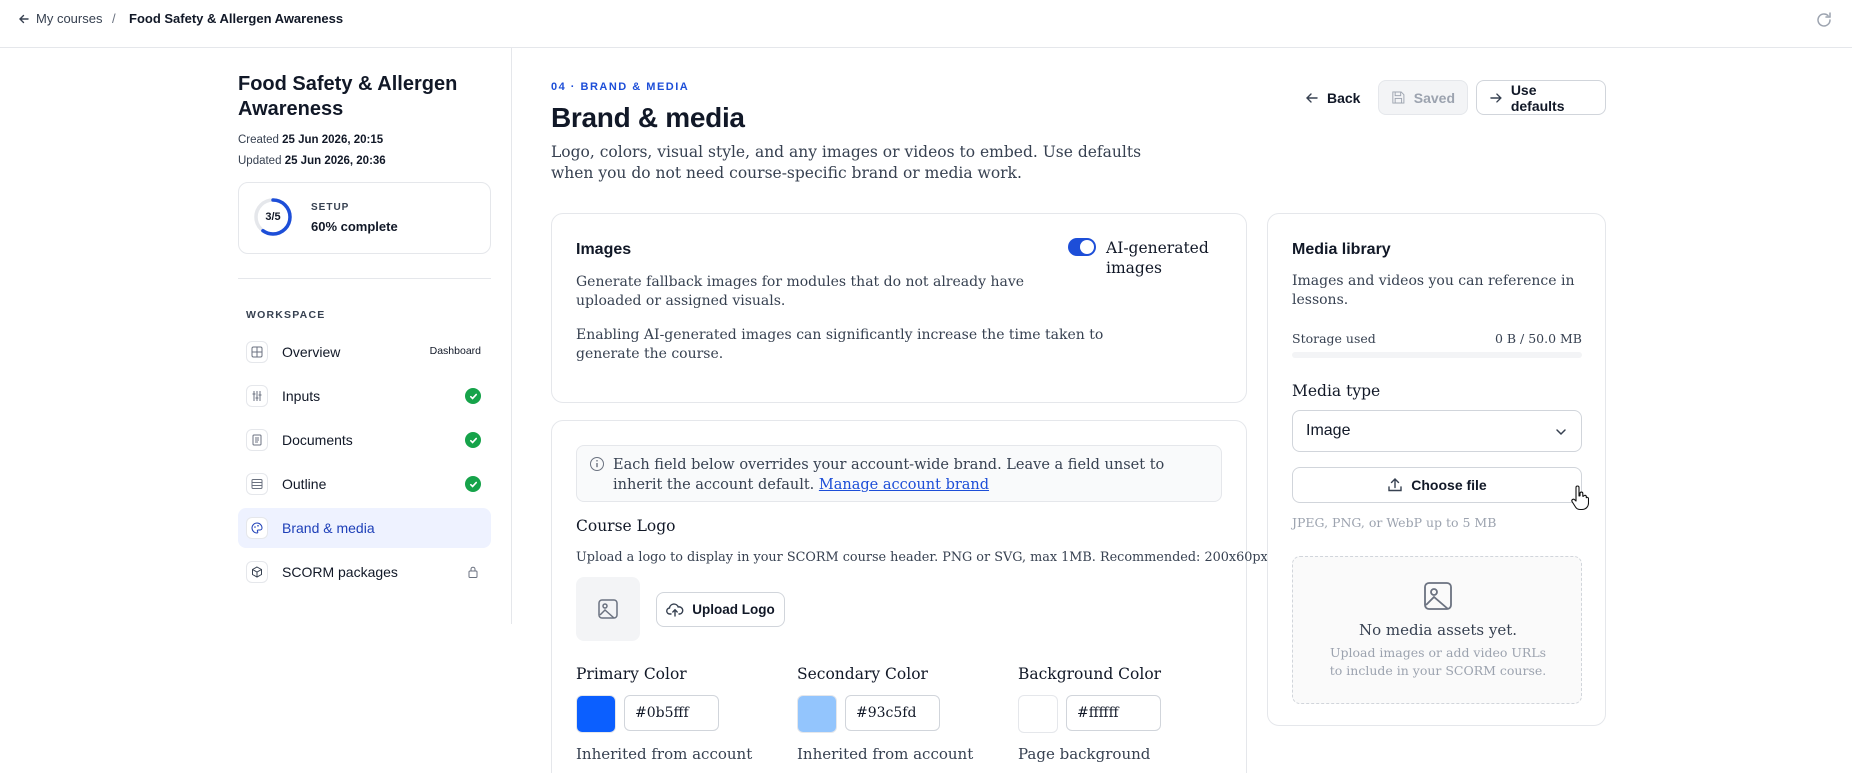 The width and height of the screenshot is (1852, 773). Describe the element at coordinates (1437, 355) in the screenshot. I see `storage-bar` at that location.